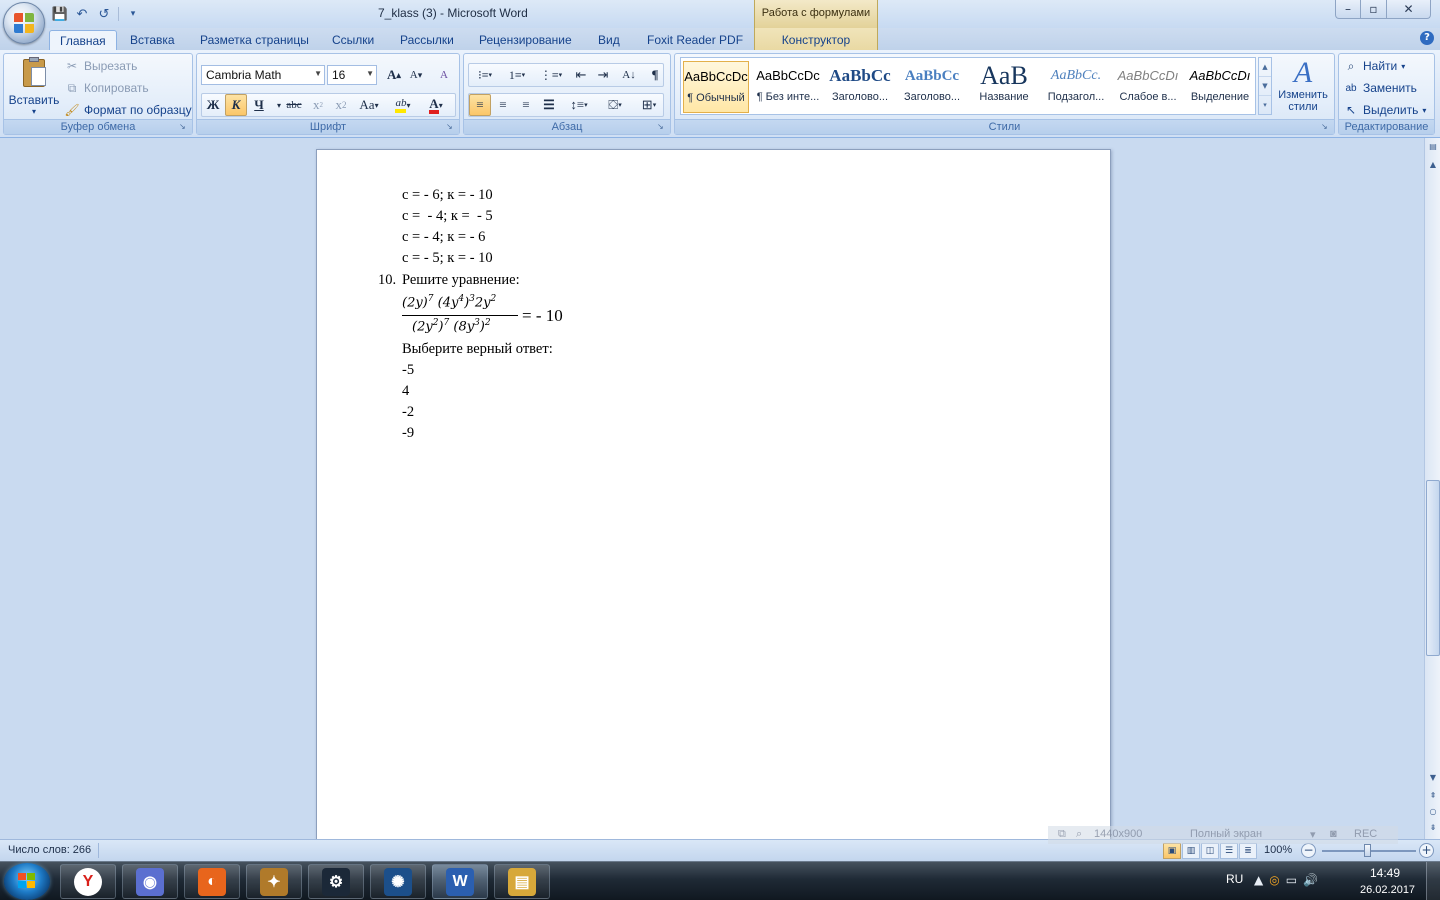 The height and width of the screenshot is (900, 1440). What do you see at coordinates (1433, 568) in the screenshot?
I see `scroll-thumb` at bounding box center [1433, 568].